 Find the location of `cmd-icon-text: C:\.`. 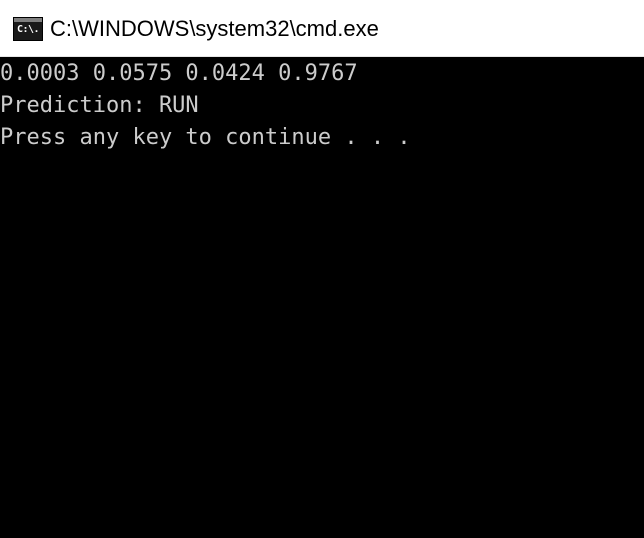

cmd-icon-text: C:\. is located at coordinates (28, 29).